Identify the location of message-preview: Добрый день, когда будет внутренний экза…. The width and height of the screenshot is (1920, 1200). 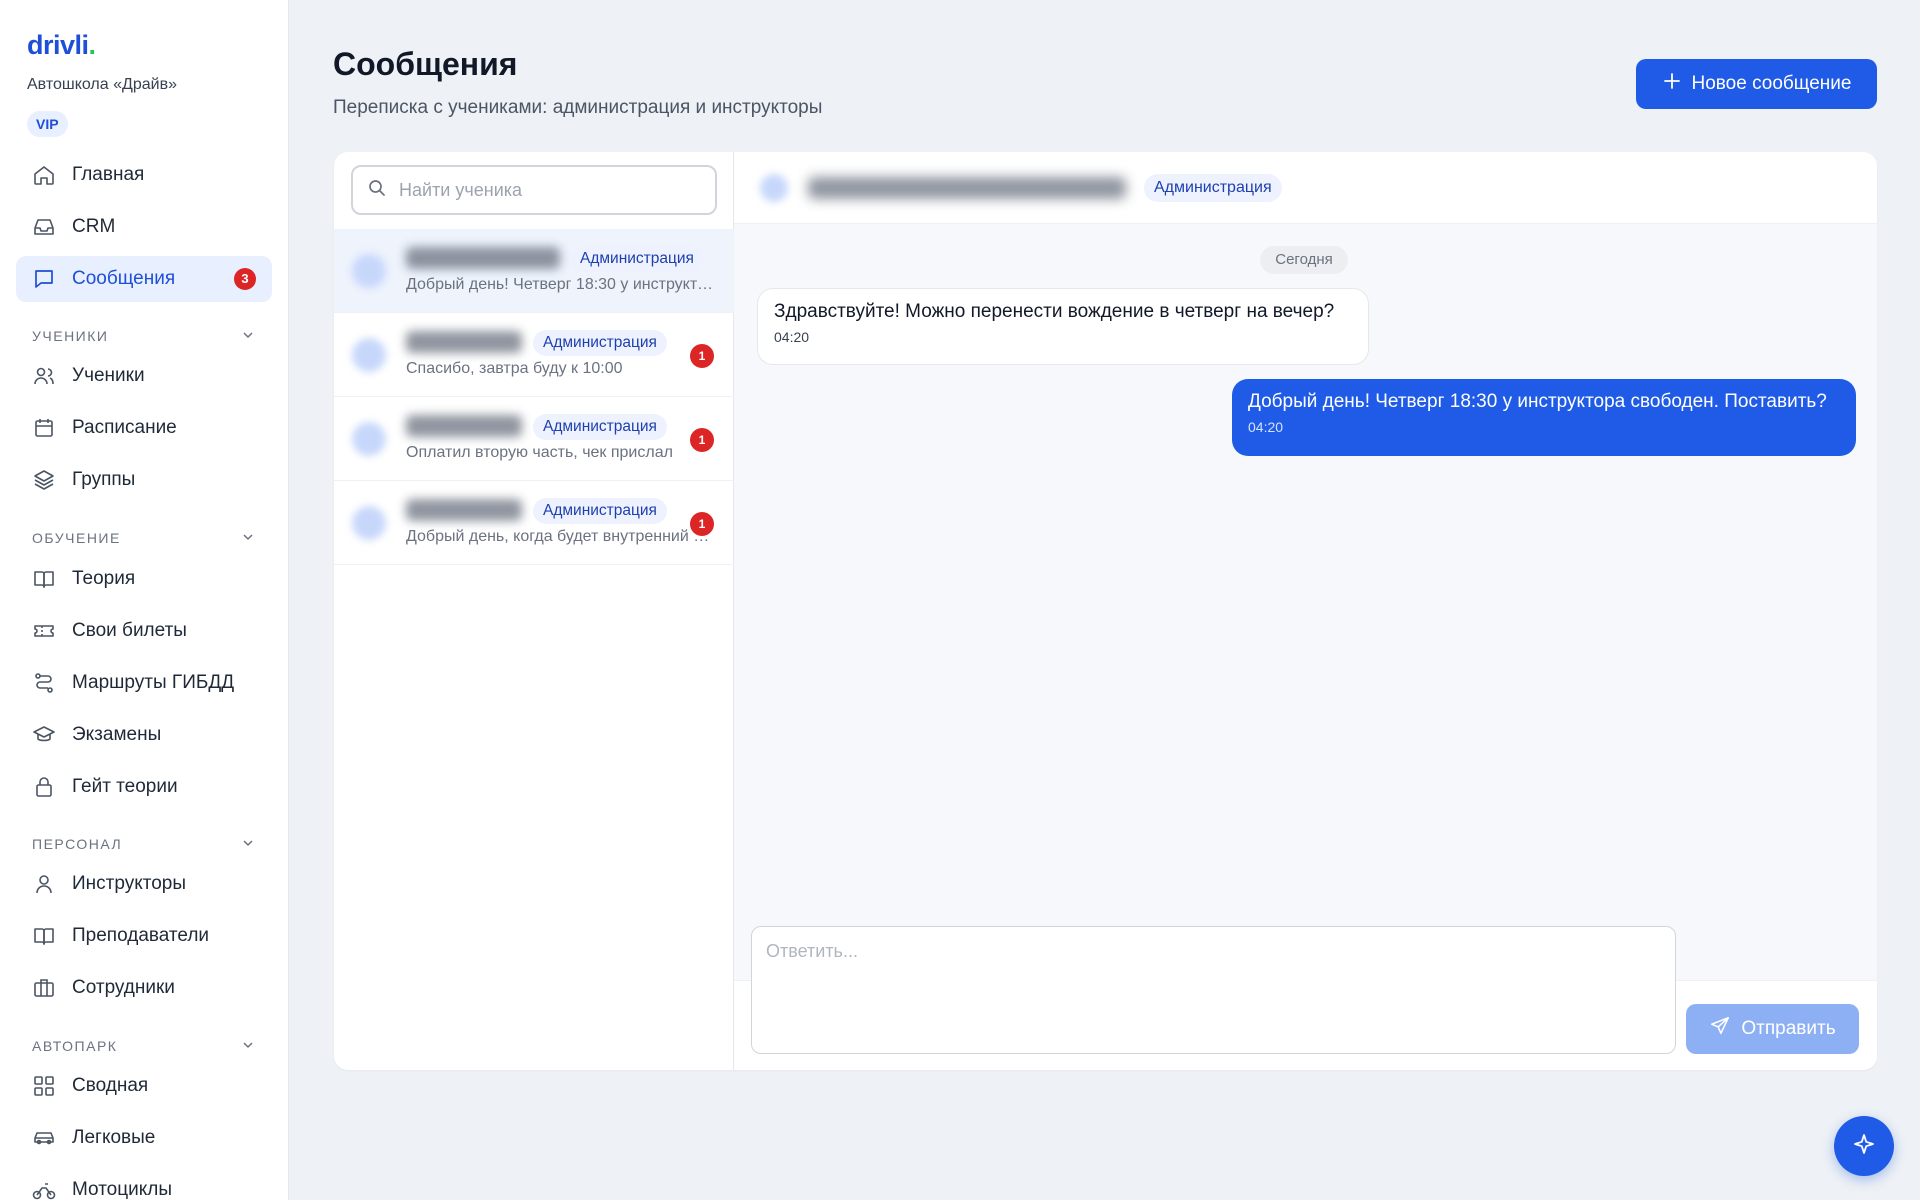
(561, 536).